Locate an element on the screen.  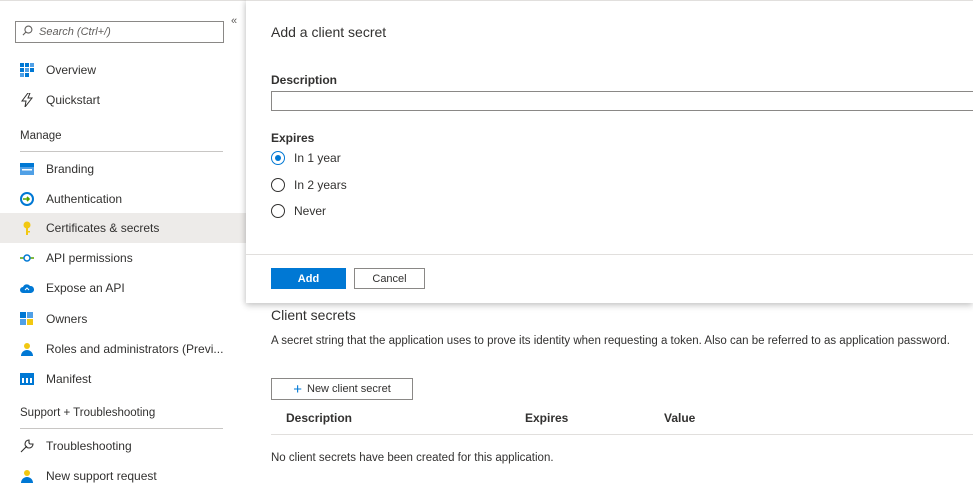
search-icon is located at coordinates (27, 32).